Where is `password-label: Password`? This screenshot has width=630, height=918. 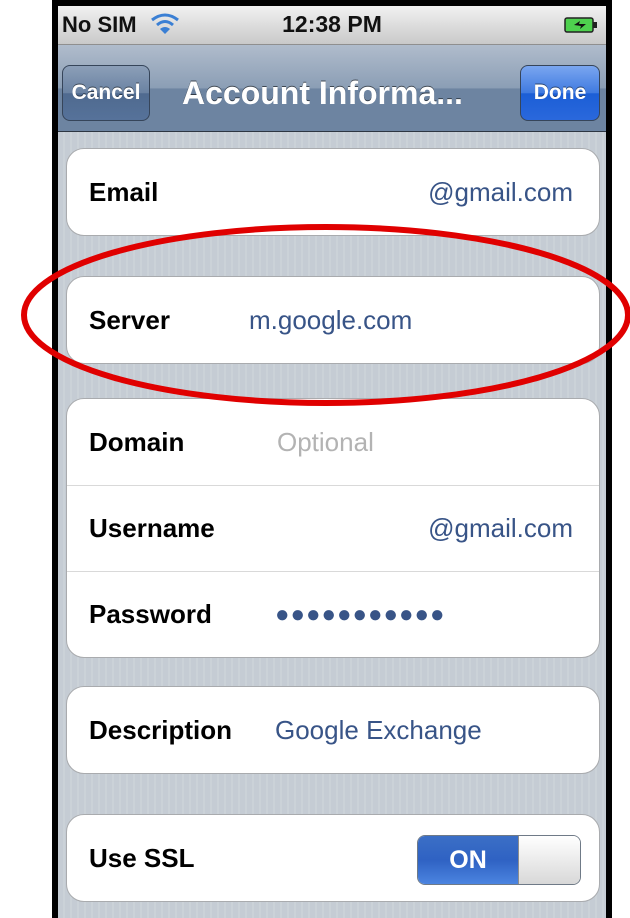 password-label: Password is located at coordinates (150, 614).